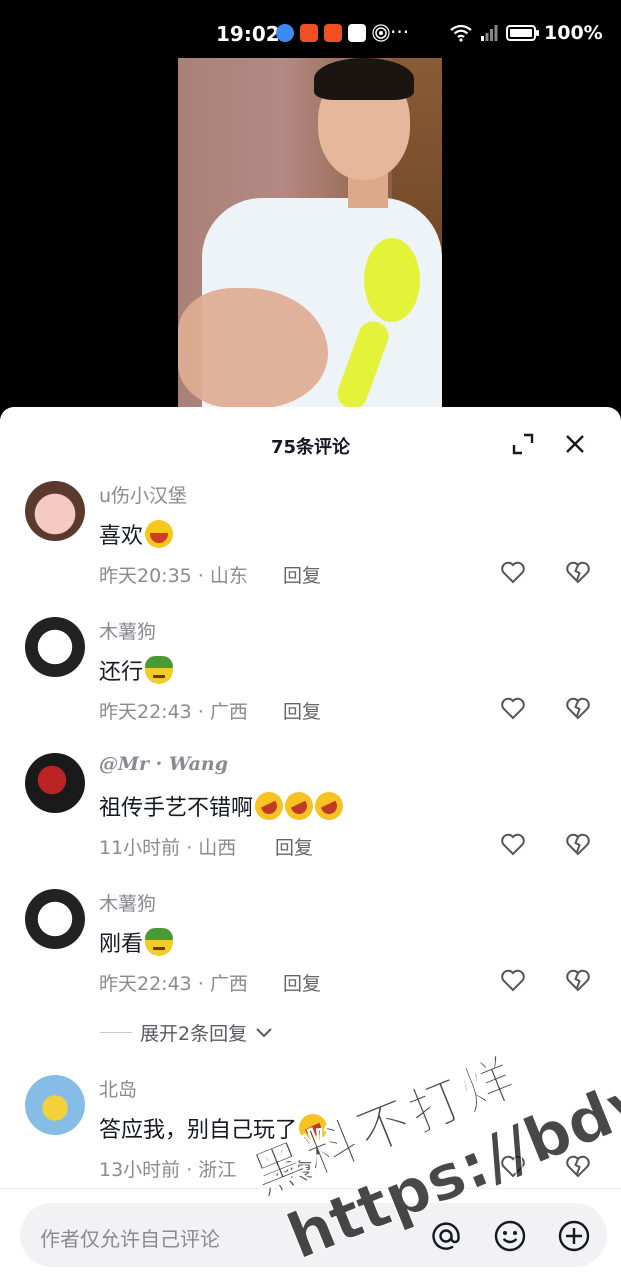  I want to click on status-right: 100%, so click(526, 33).